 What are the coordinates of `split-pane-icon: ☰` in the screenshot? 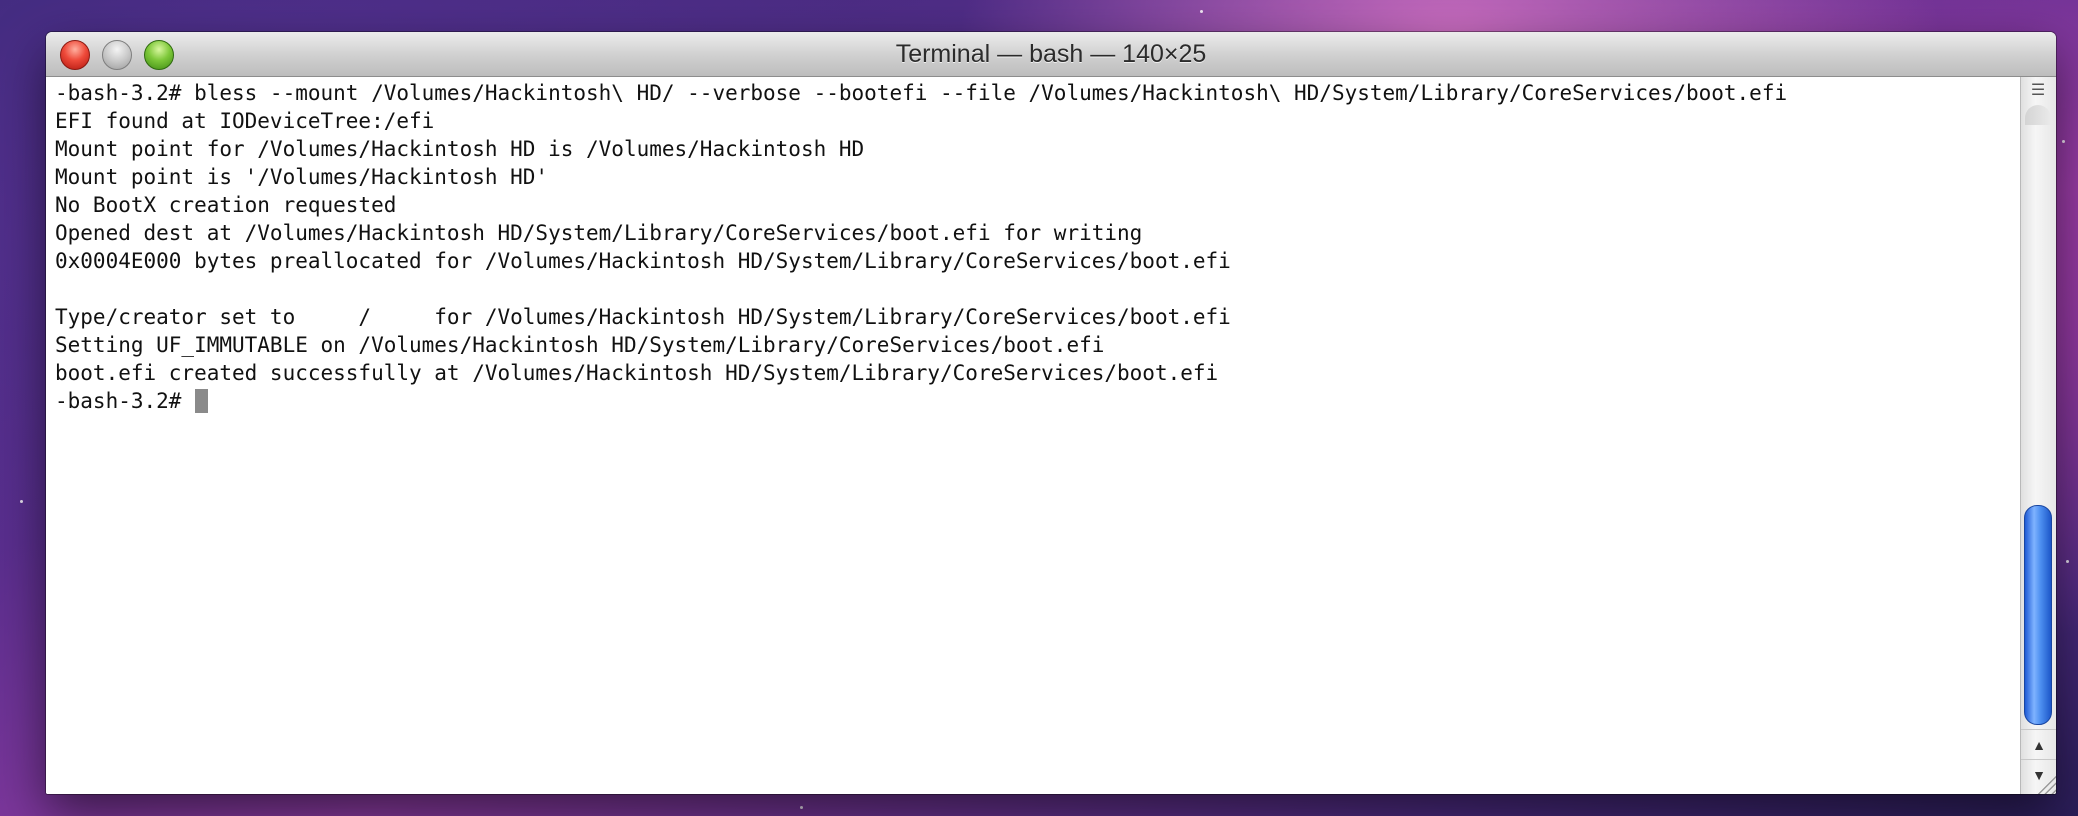 It's located at (2038, 90).